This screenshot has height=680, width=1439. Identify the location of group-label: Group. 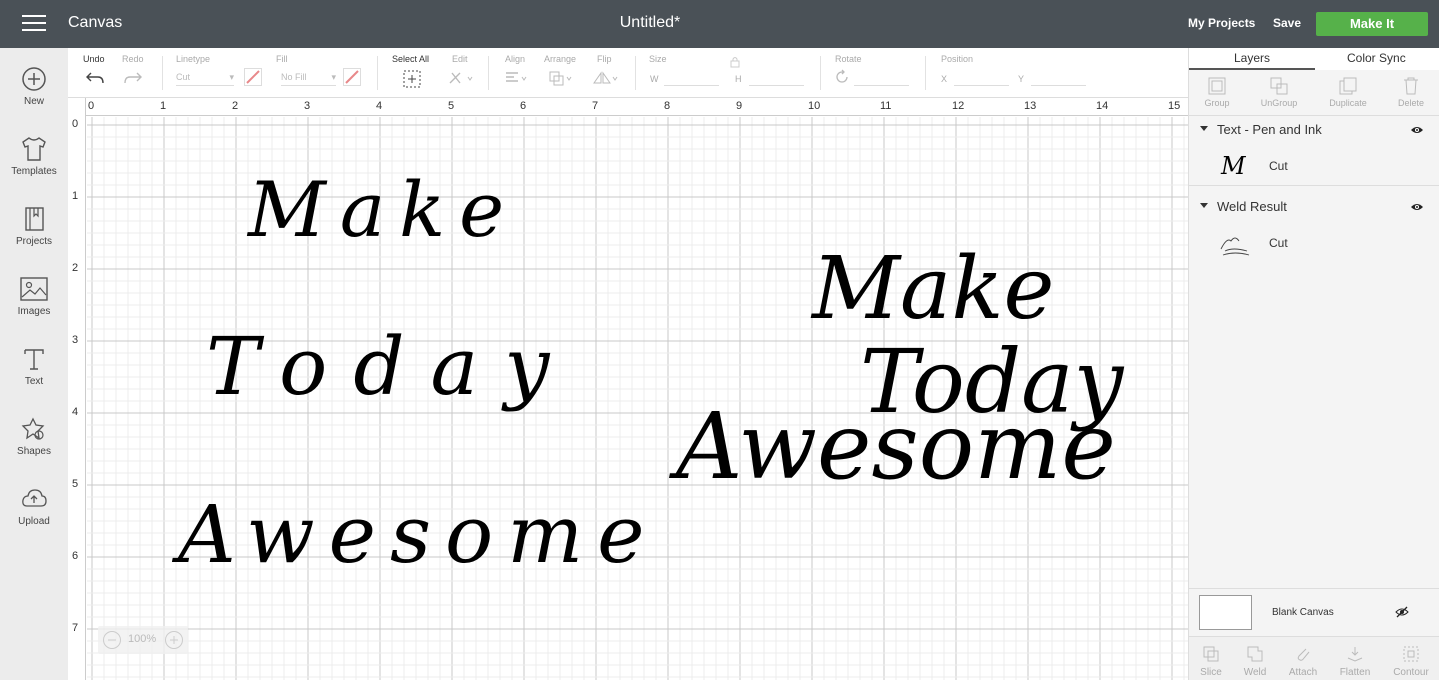
(1217, 103).